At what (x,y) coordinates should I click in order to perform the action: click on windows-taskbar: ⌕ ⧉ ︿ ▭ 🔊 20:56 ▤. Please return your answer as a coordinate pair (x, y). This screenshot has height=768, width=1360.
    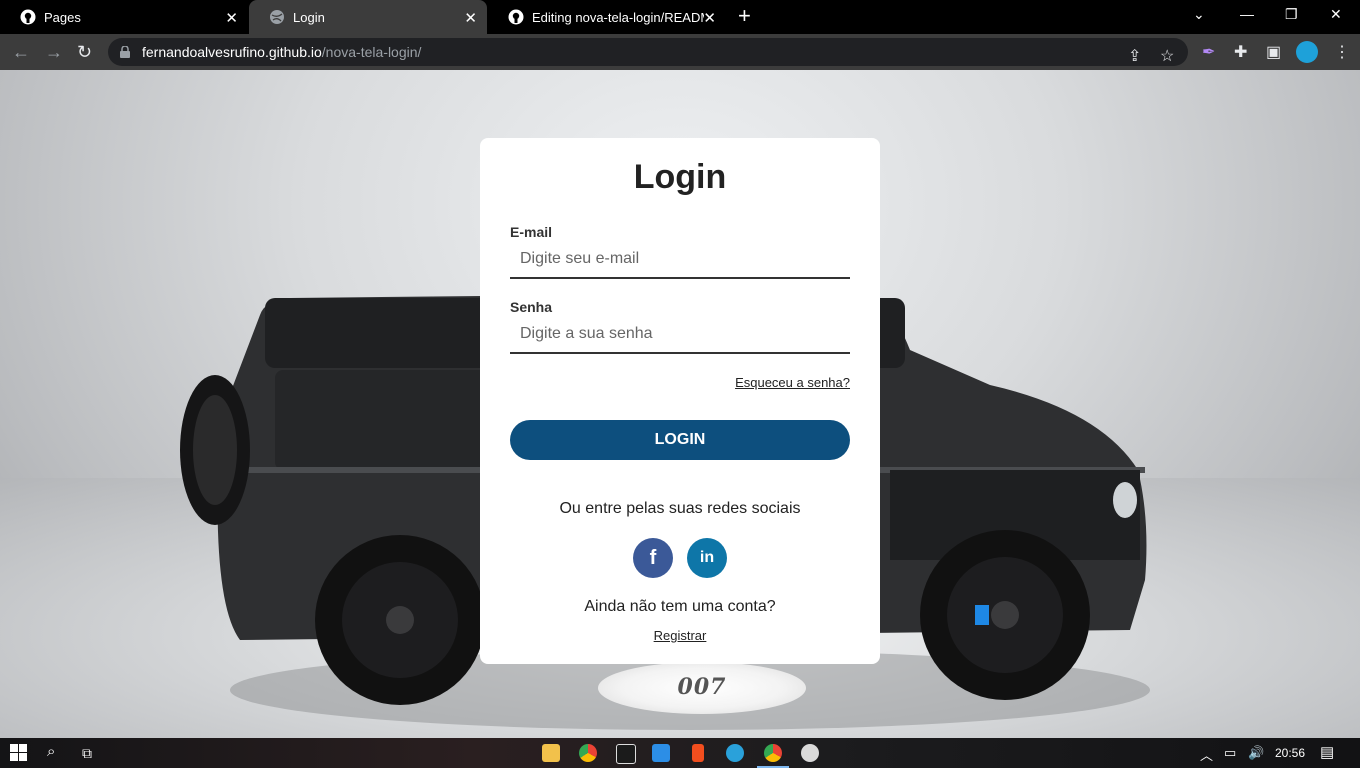
    Looking at the image, I should click on (680, 753).